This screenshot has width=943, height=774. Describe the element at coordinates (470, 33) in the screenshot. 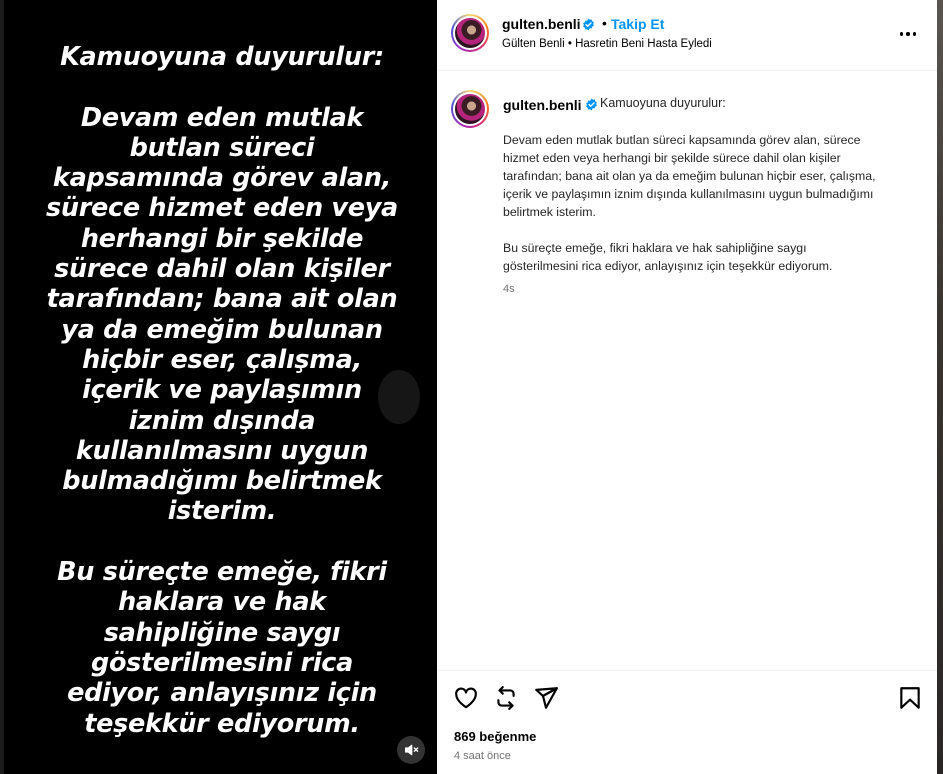

I see `avatar` at that location.